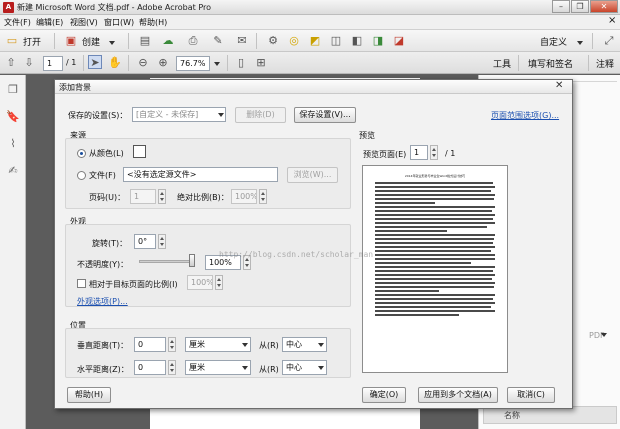 This screenshot has height=429, width=620. I want to click on gear-icon: ⚙, so click(273, 41).